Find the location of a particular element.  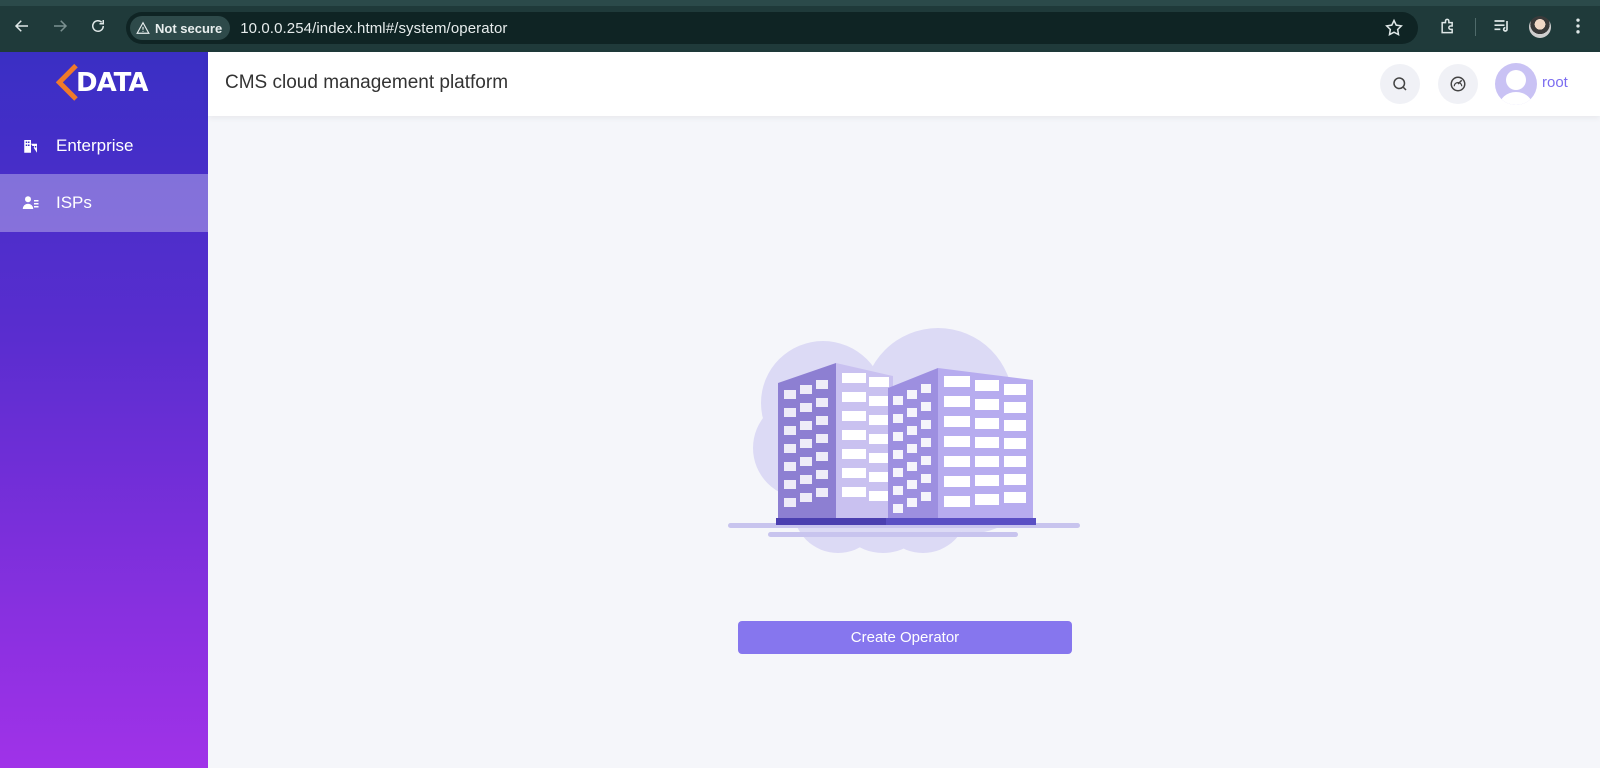

create-operator-button: Create Operator is located at coordinates (905, 637).